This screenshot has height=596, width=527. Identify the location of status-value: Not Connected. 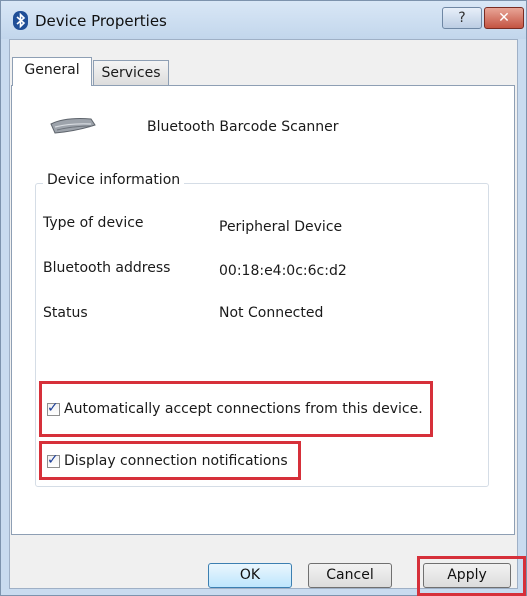
(271, 313).